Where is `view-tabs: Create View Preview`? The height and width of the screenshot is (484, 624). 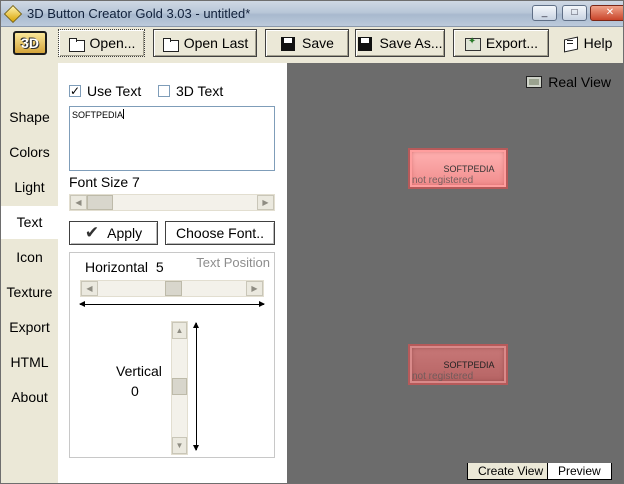
view-tabs: Create View Preview is located at coordinates (455, 473).